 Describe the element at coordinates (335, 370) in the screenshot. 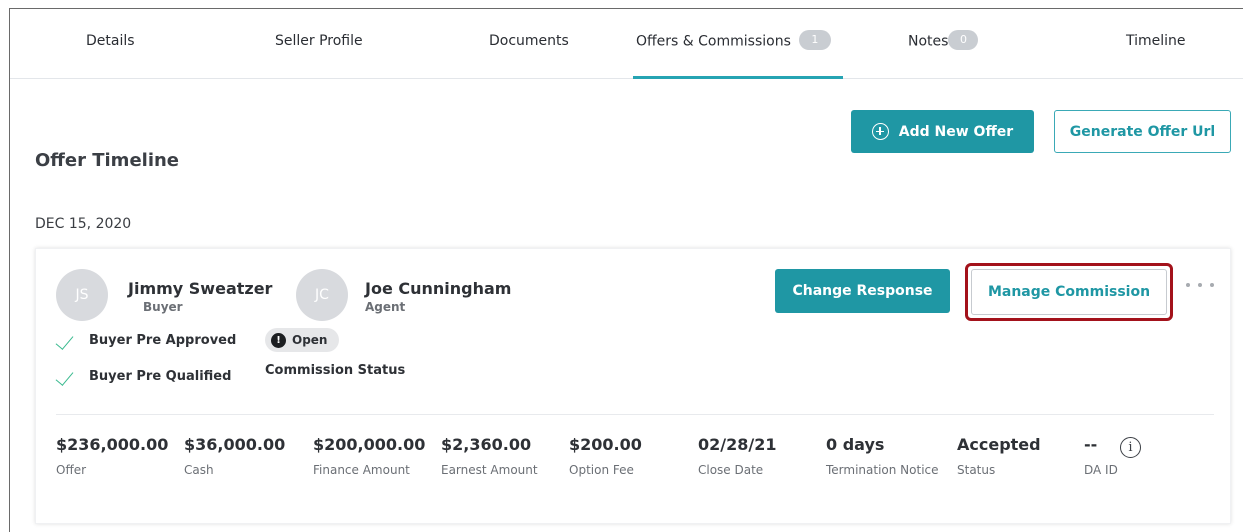

I see `commission-status-label: Commission Status` at that location.